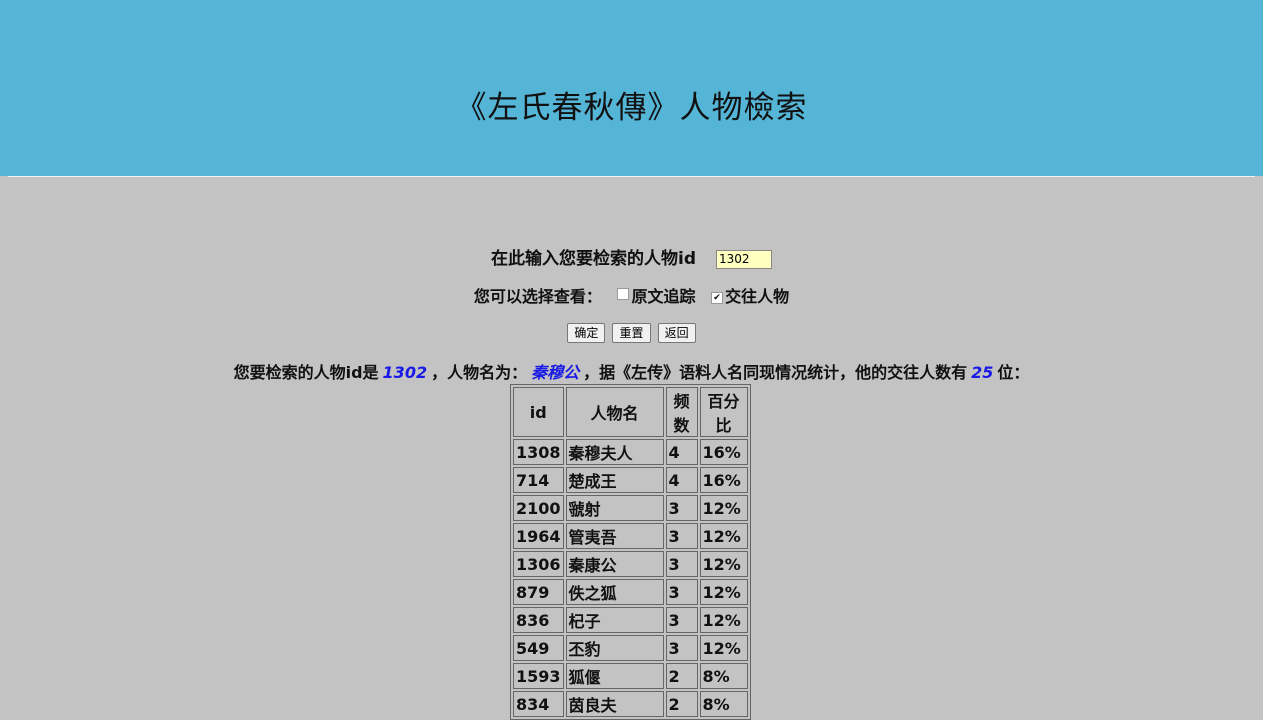  Describe the element at coordinates (614, 508) in the screenshot. I see `cell-name: 虢射` at that location.